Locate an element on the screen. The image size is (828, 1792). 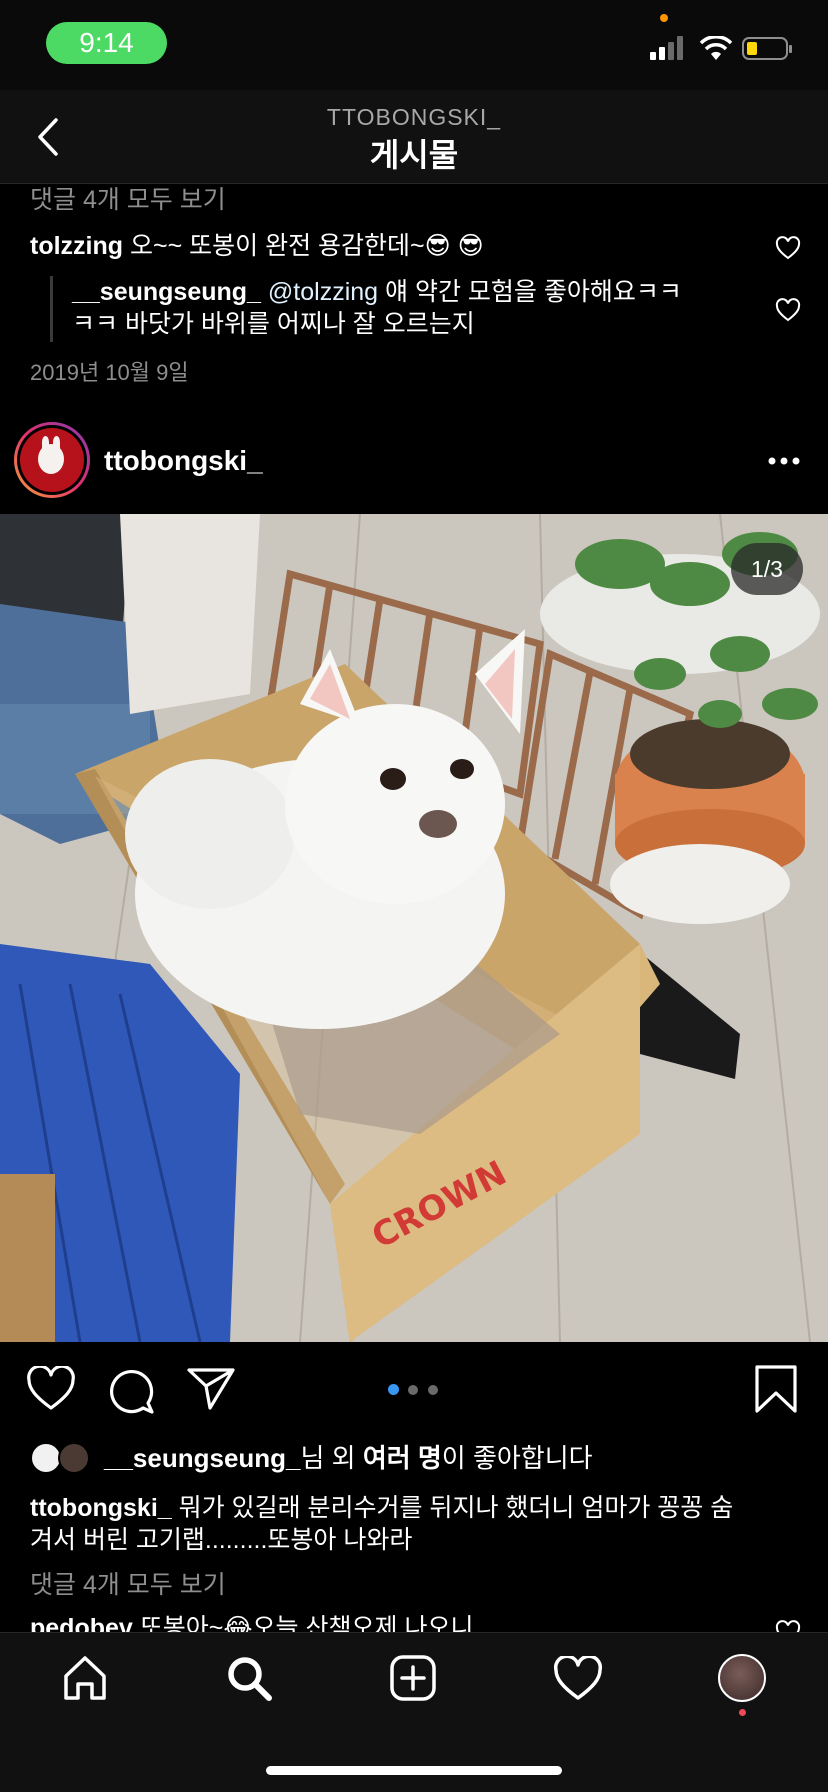
add-post-icon is located at coordinates (413, 1678).